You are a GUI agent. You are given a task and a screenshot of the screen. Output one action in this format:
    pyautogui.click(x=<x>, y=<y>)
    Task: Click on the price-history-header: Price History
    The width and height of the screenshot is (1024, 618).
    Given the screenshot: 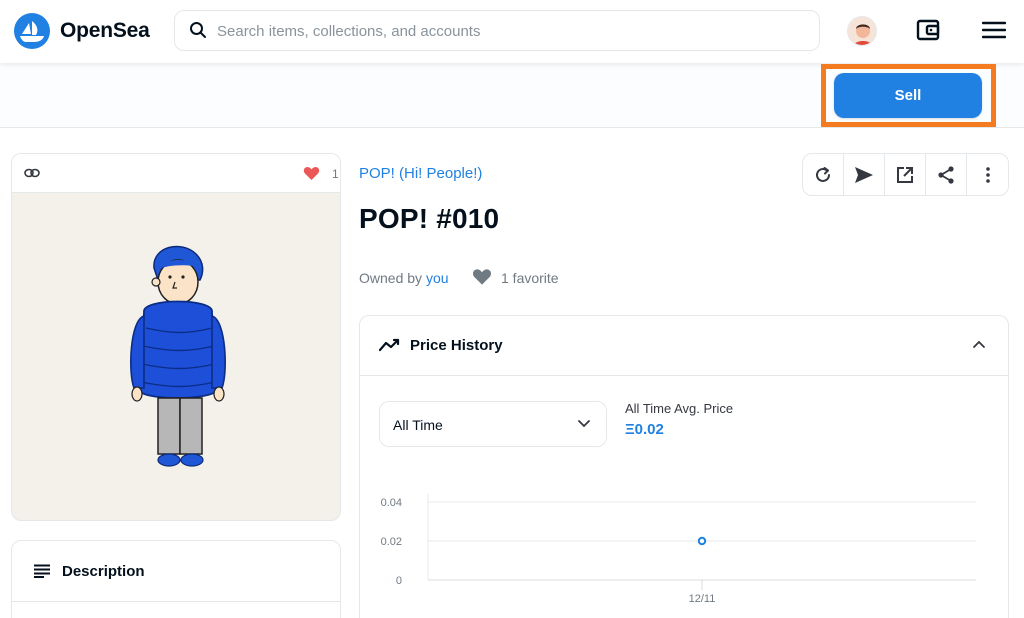 What is the action you would take?
    pyautogui.click(x=684, y=346)
    